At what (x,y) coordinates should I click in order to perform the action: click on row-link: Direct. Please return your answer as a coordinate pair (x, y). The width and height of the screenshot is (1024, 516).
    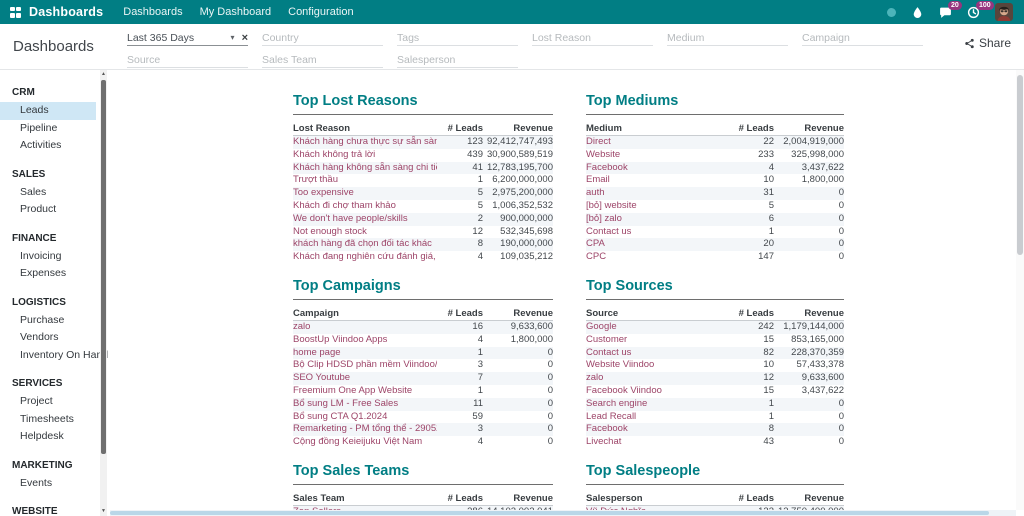
    Looking at the image, I should click on (657, 142).